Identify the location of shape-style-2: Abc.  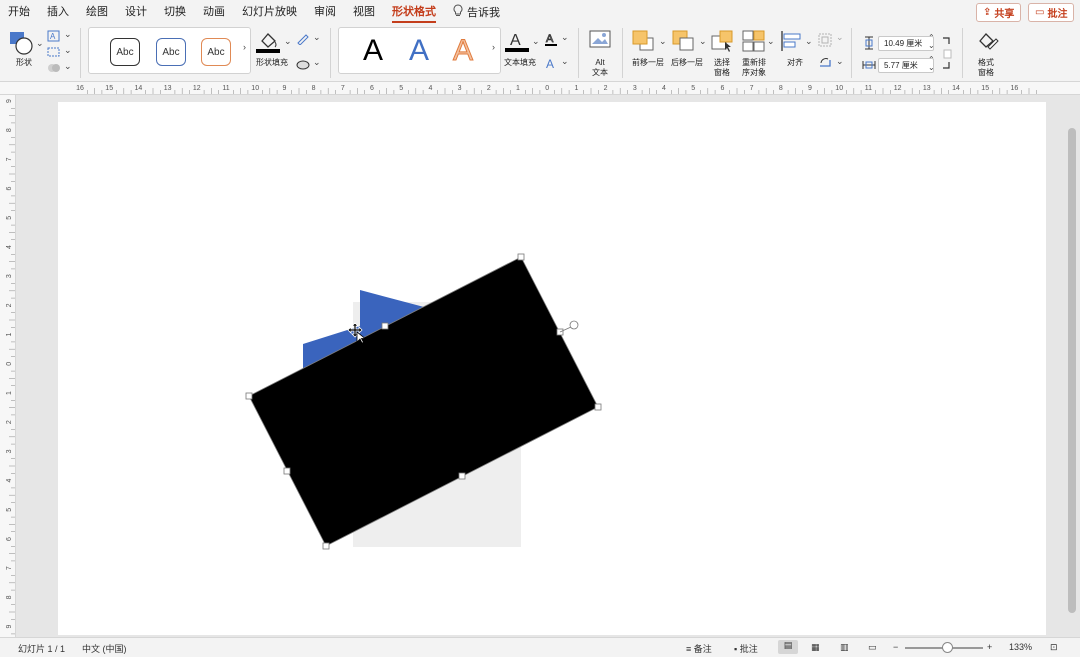
(171, 52).